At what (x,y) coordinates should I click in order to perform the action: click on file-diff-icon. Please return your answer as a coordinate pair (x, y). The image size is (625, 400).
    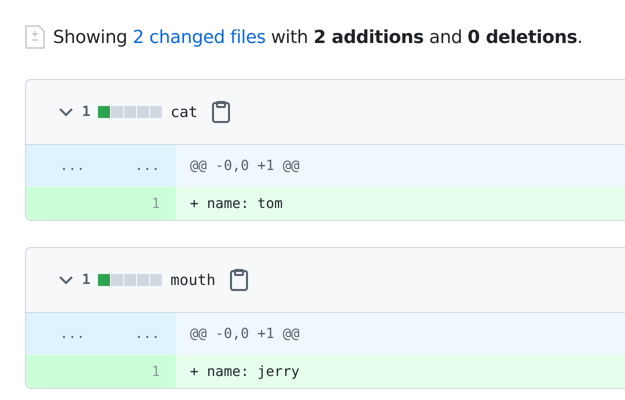
    Looking at the image, I should click on (35, 37).